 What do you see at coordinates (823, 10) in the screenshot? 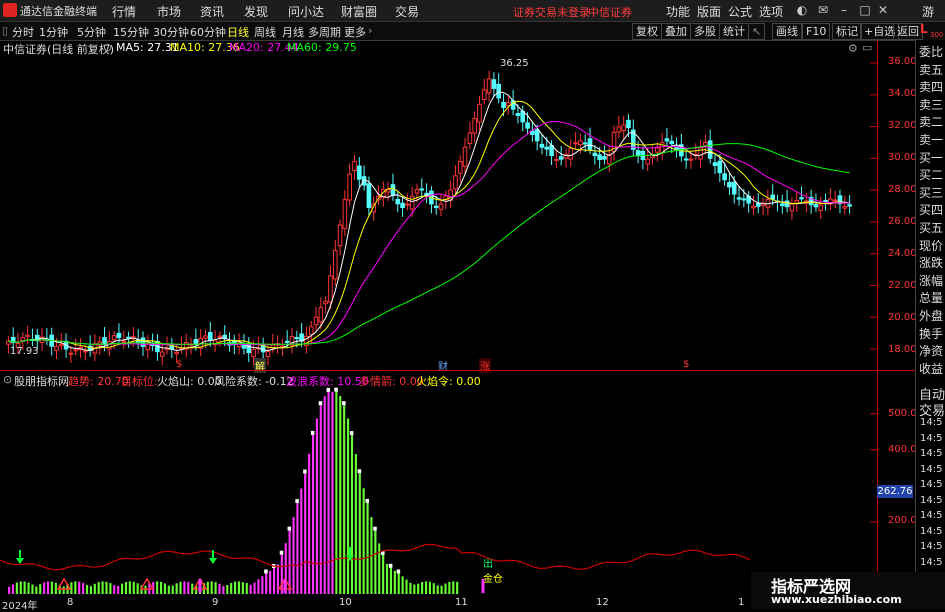
I see `message-icon: ✉` at bounding box center [823, 10].